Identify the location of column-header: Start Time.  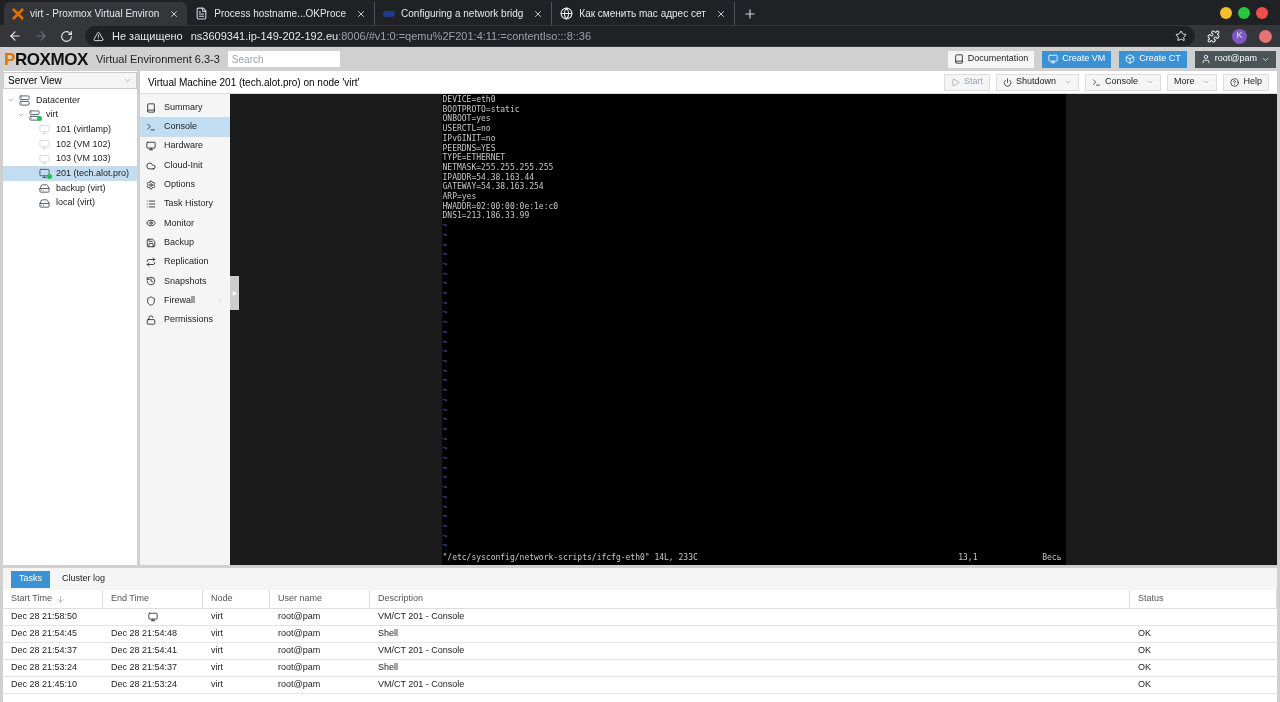
(53, 599).